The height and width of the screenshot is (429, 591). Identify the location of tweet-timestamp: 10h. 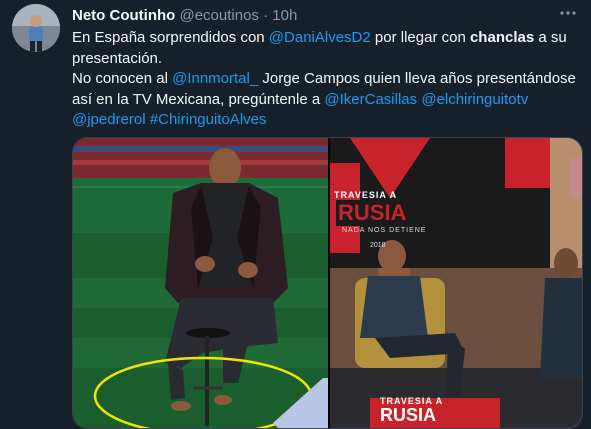
(284, 15).